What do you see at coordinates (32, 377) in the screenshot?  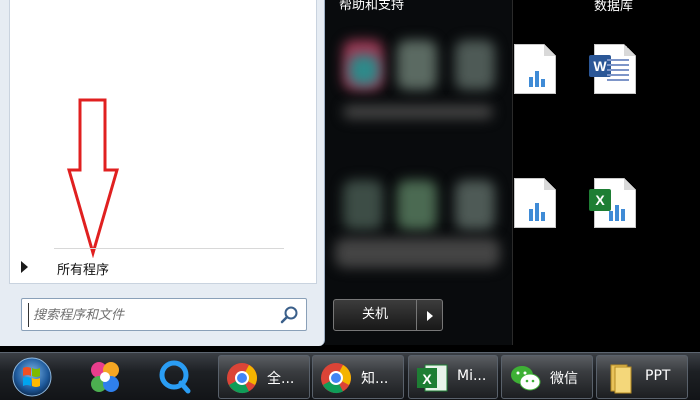 I see `start-button` at bounding box center [32, 377].